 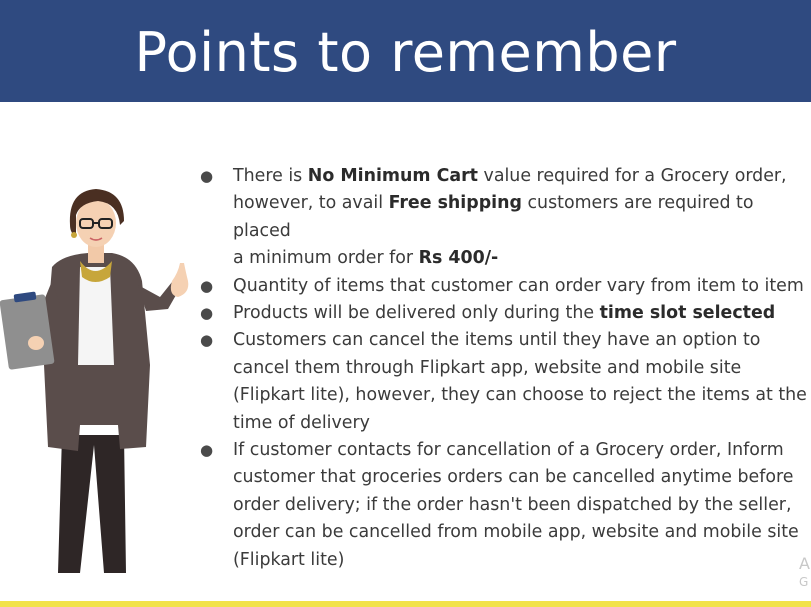 What do you see at coordinates (405, 604) in the screenshot?
I see `bottom-accent-line` at bounding box center [405, 604].